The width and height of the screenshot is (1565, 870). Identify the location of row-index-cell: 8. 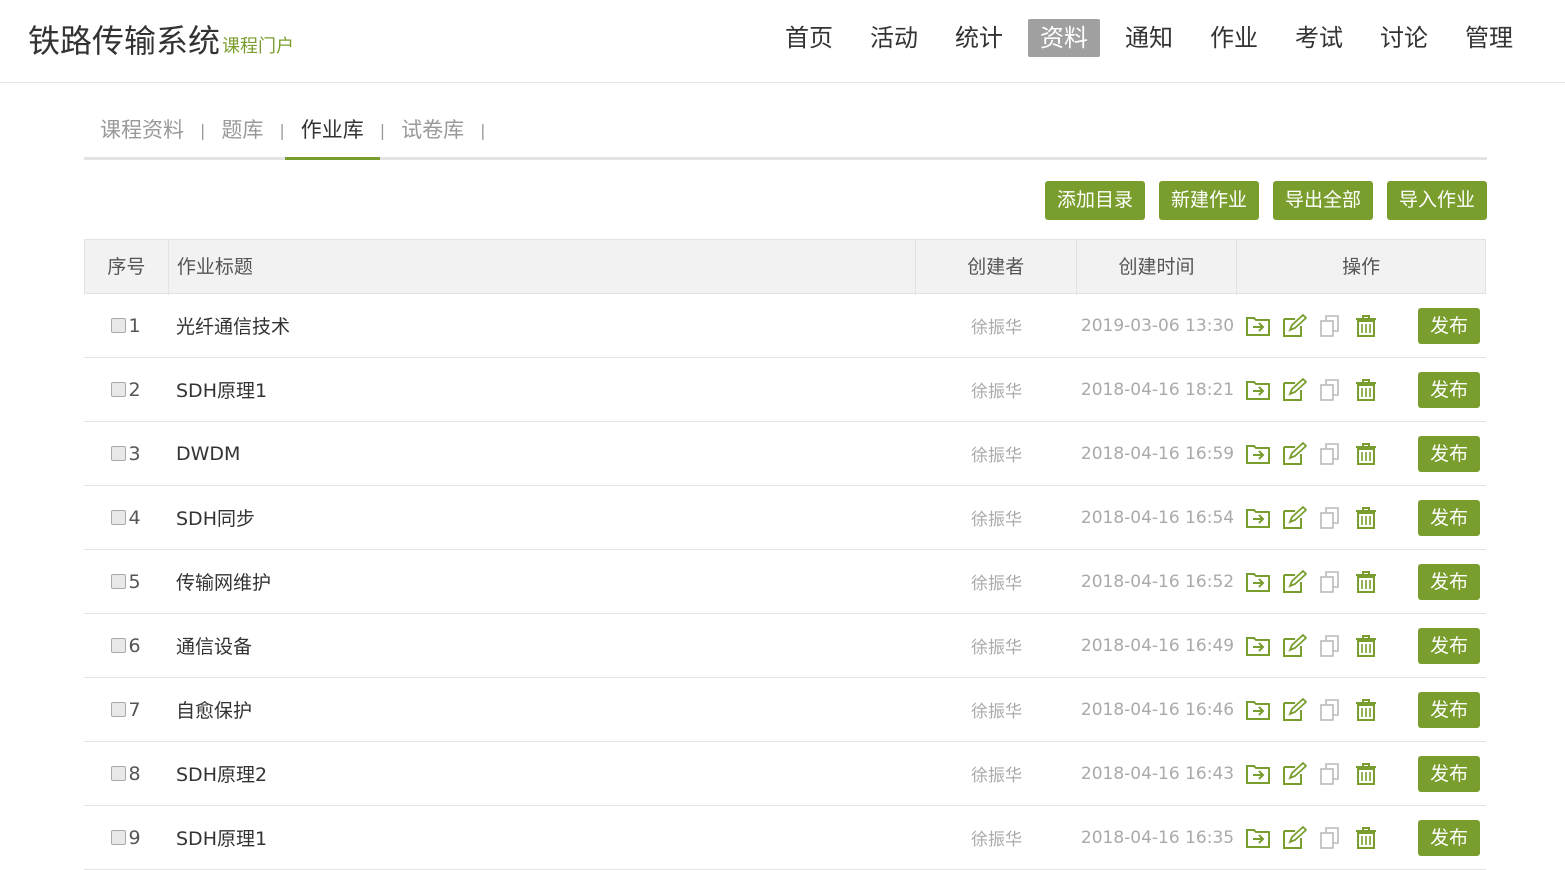
(126, 774).